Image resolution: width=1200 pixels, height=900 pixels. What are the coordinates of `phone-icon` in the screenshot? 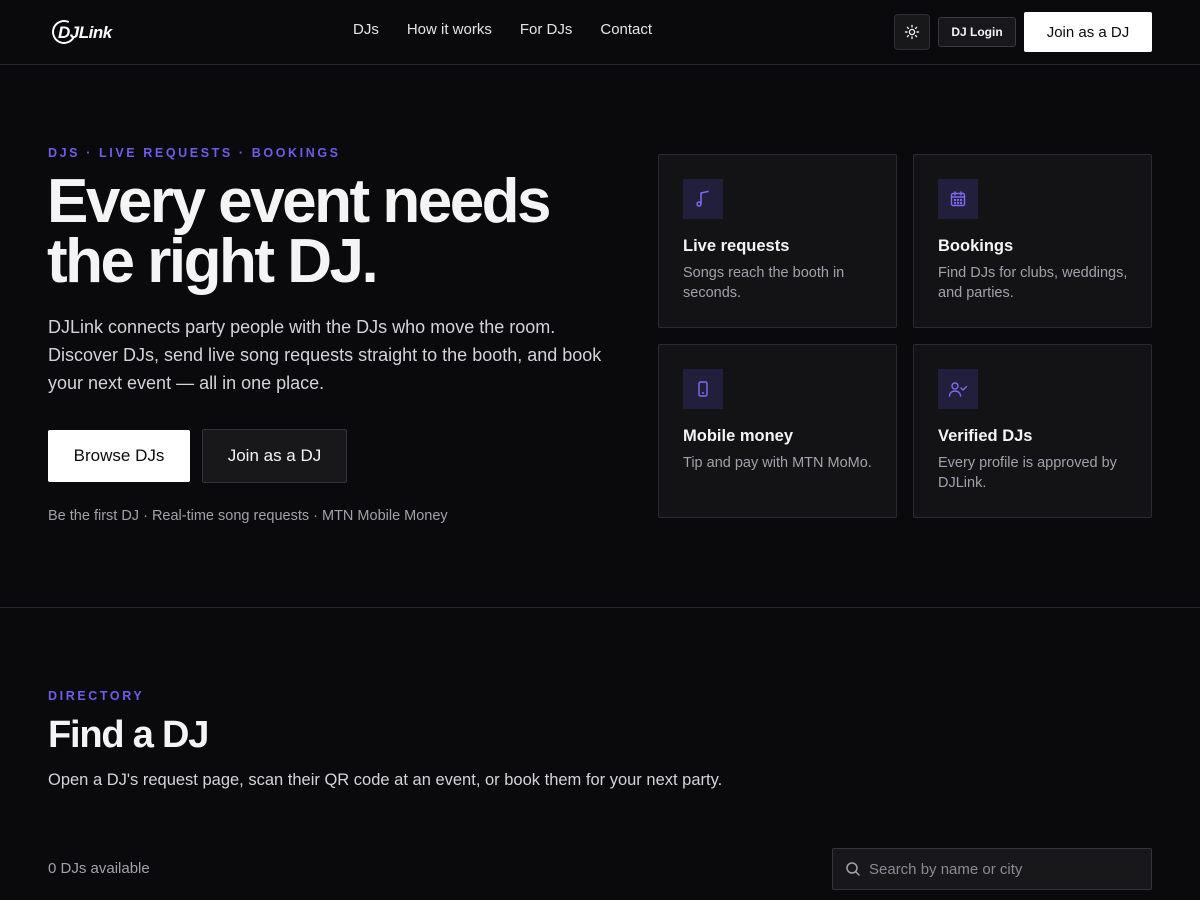 It's located at (703, 389).